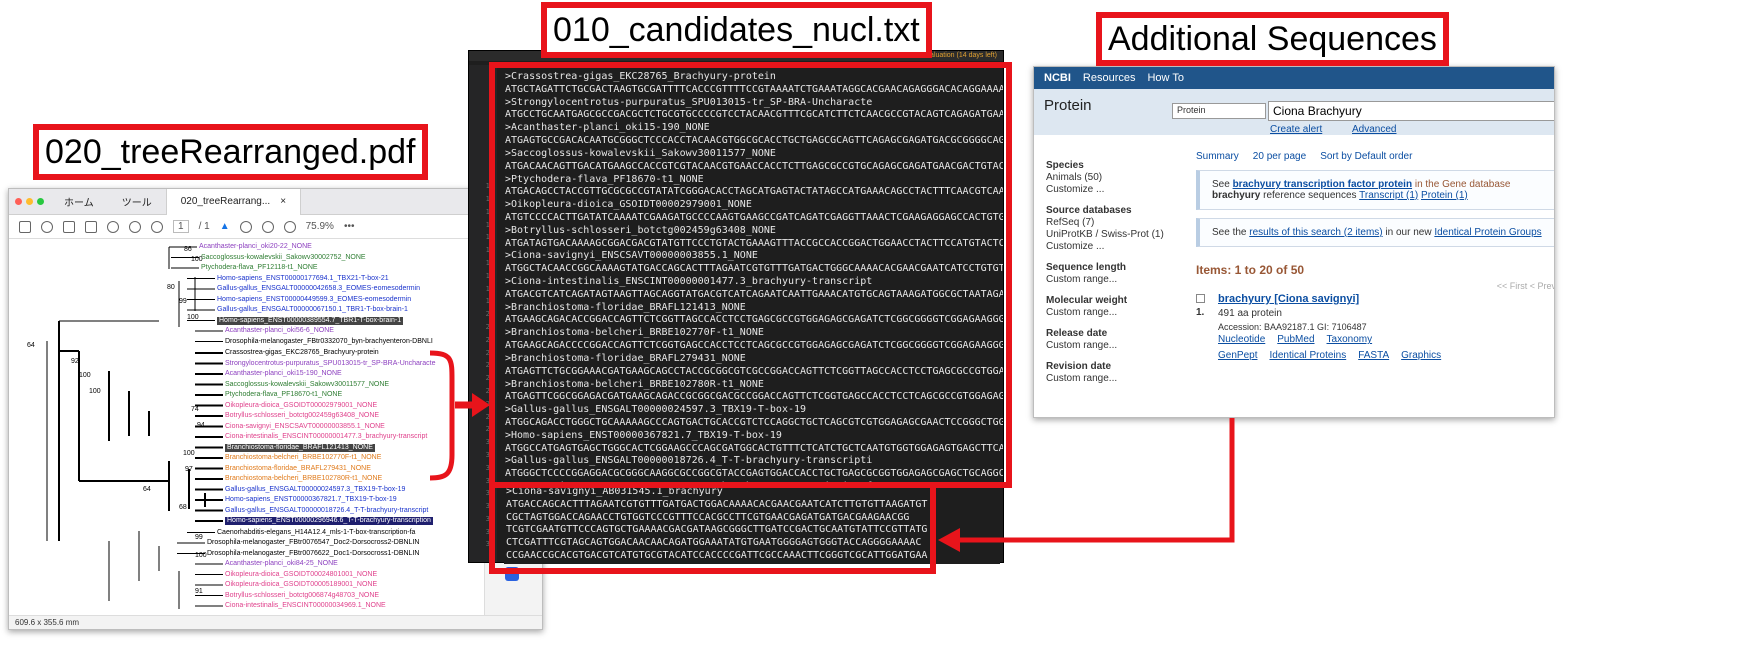  Describe the element at coordinates (442, 415) in the screenshot. I see `tree-to-editor-bracket` at that location.